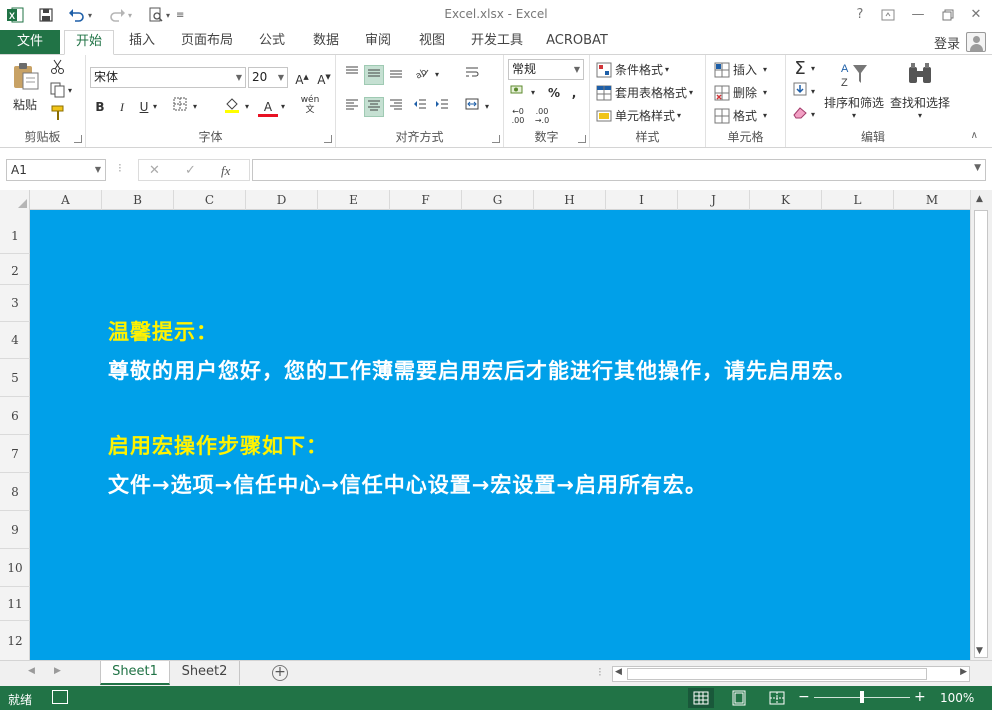 Image resolution: width=992 pixels, height=710 pixels. What do you see at coordinates (142, 42) in the screenshot?
I see `tab-insert: 插入` at bounding box center [142, 42].